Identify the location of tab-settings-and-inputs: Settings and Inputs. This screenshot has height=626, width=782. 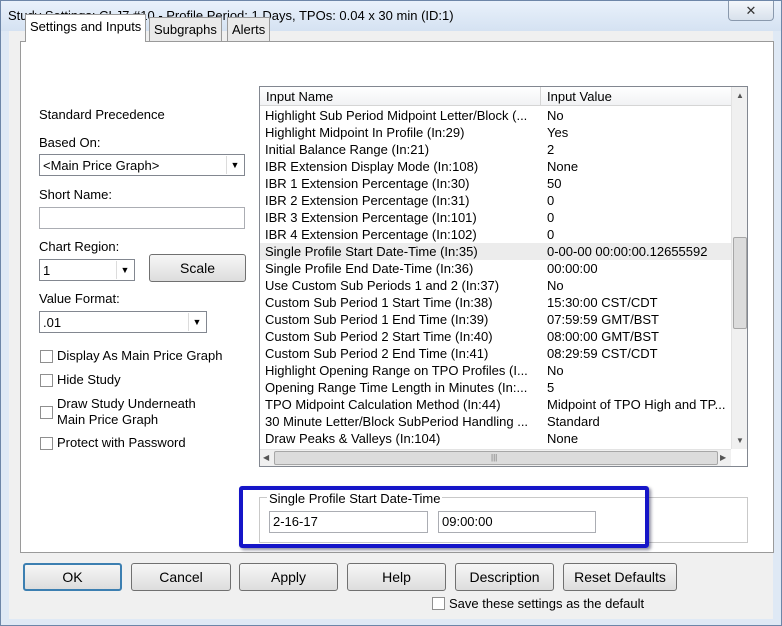
(86, 28).